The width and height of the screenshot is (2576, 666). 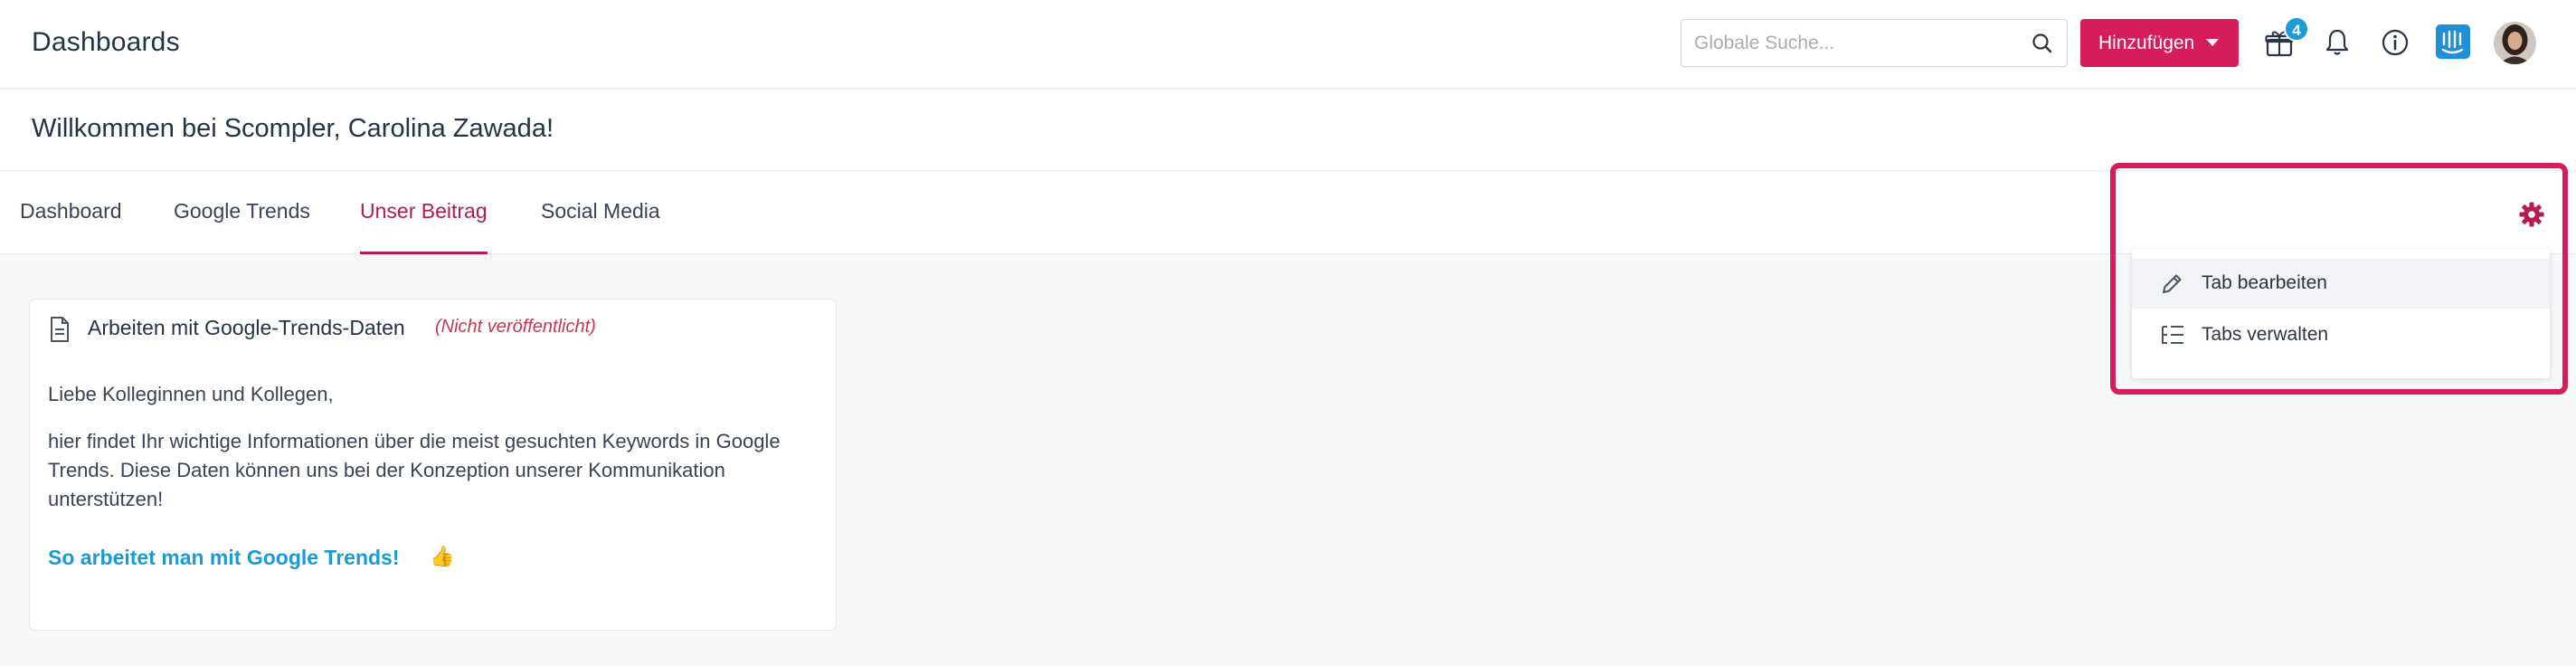 I want to click on chevron-down-icon, so click(x=2213, y=42).